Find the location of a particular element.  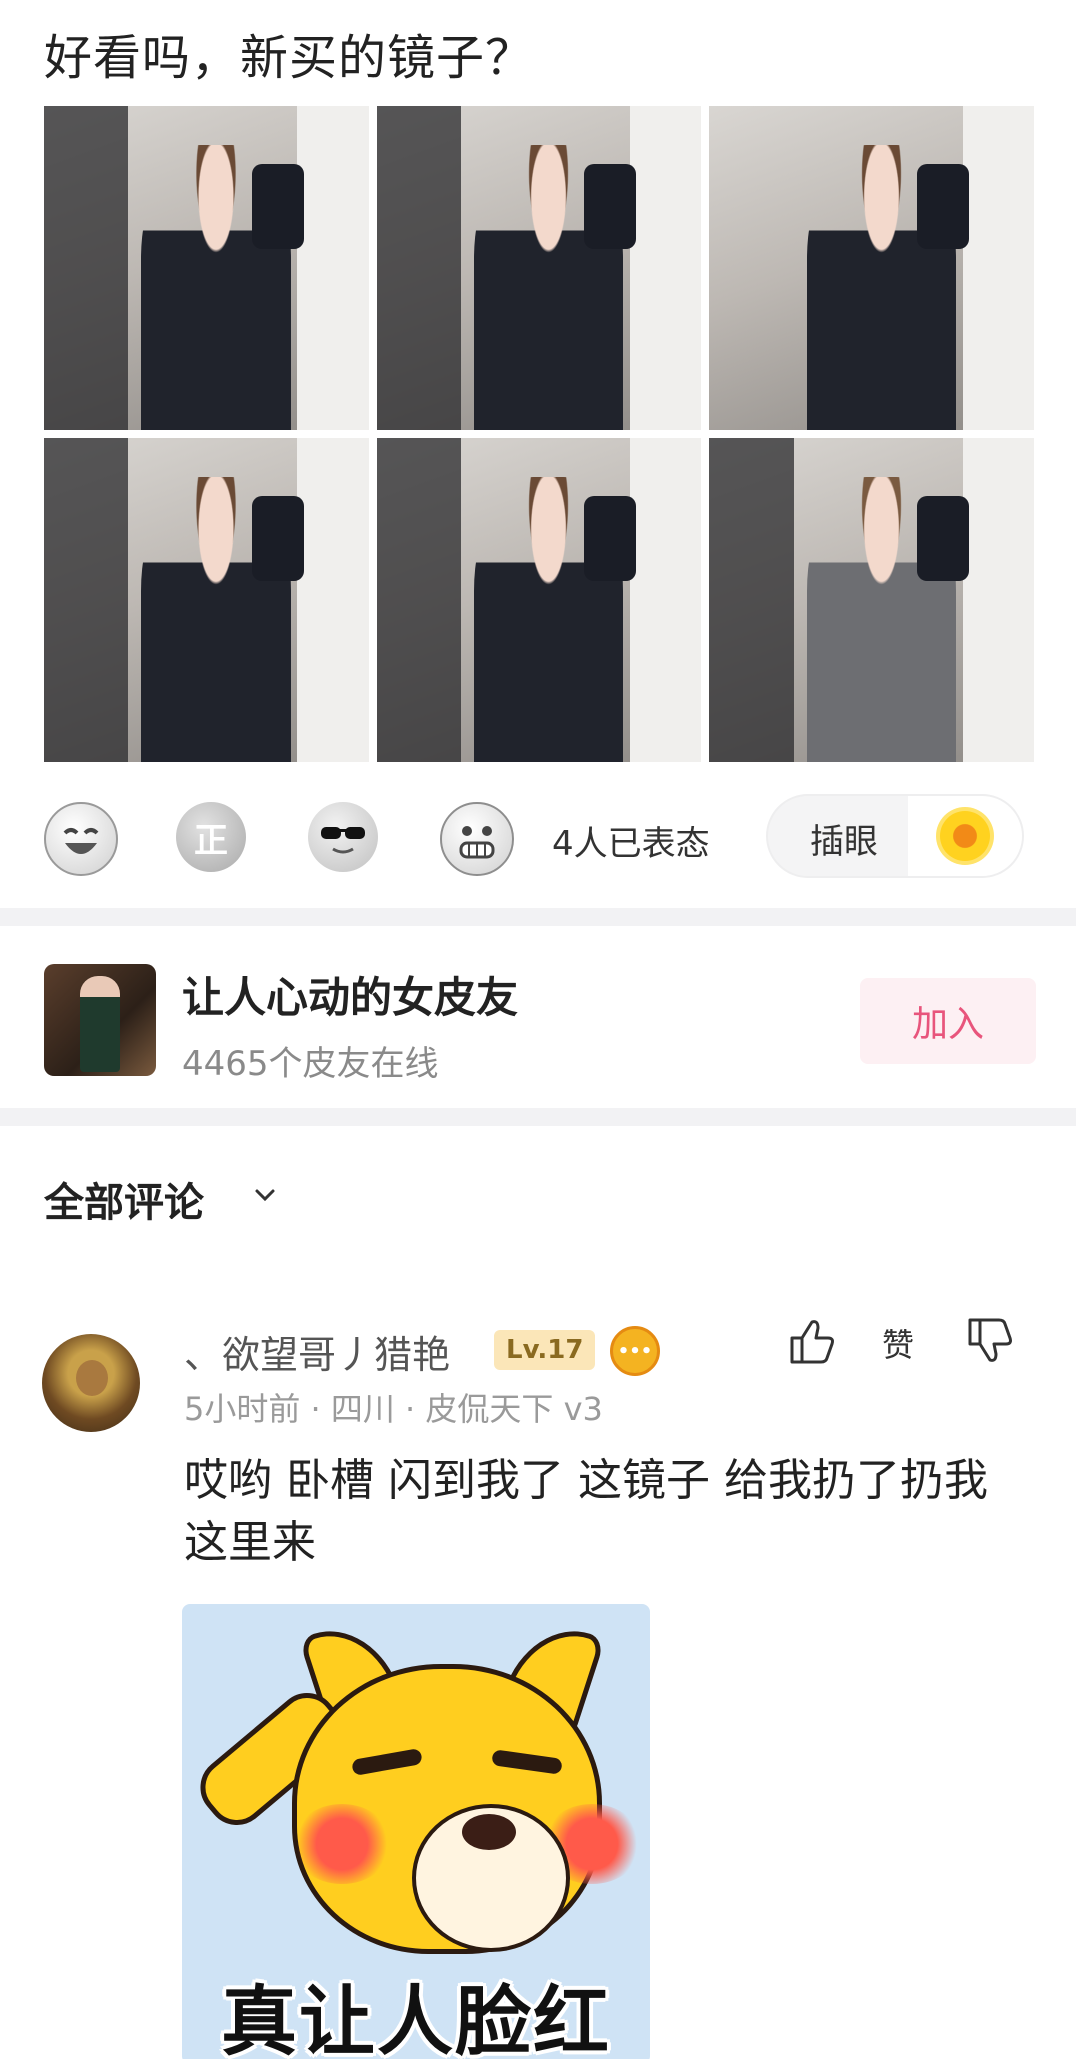

thumbs-up-icon is located at coordinates (811, 1341).